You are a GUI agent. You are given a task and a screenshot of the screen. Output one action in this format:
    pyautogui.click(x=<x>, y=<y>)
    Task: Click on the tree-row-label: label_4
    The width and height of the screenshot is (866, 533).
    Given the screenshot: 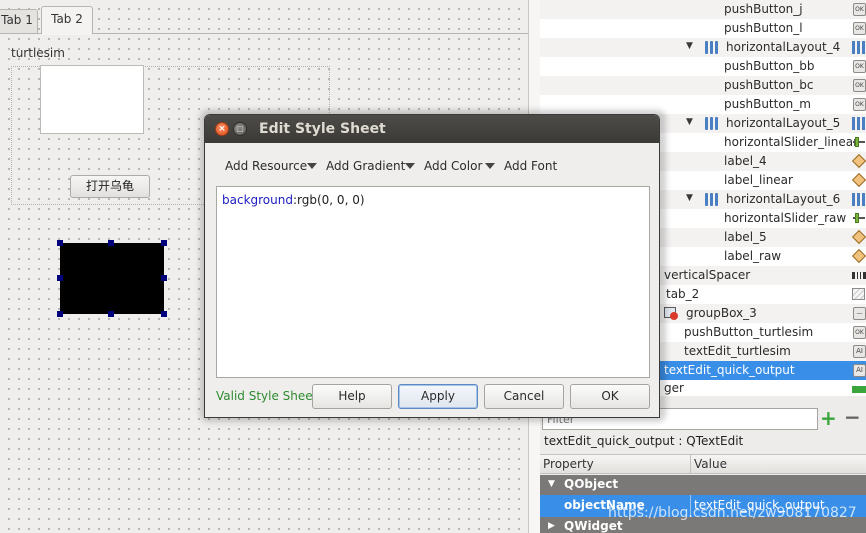 What is the action you would take?
    pyautogui.click(x=745, y=161)
    